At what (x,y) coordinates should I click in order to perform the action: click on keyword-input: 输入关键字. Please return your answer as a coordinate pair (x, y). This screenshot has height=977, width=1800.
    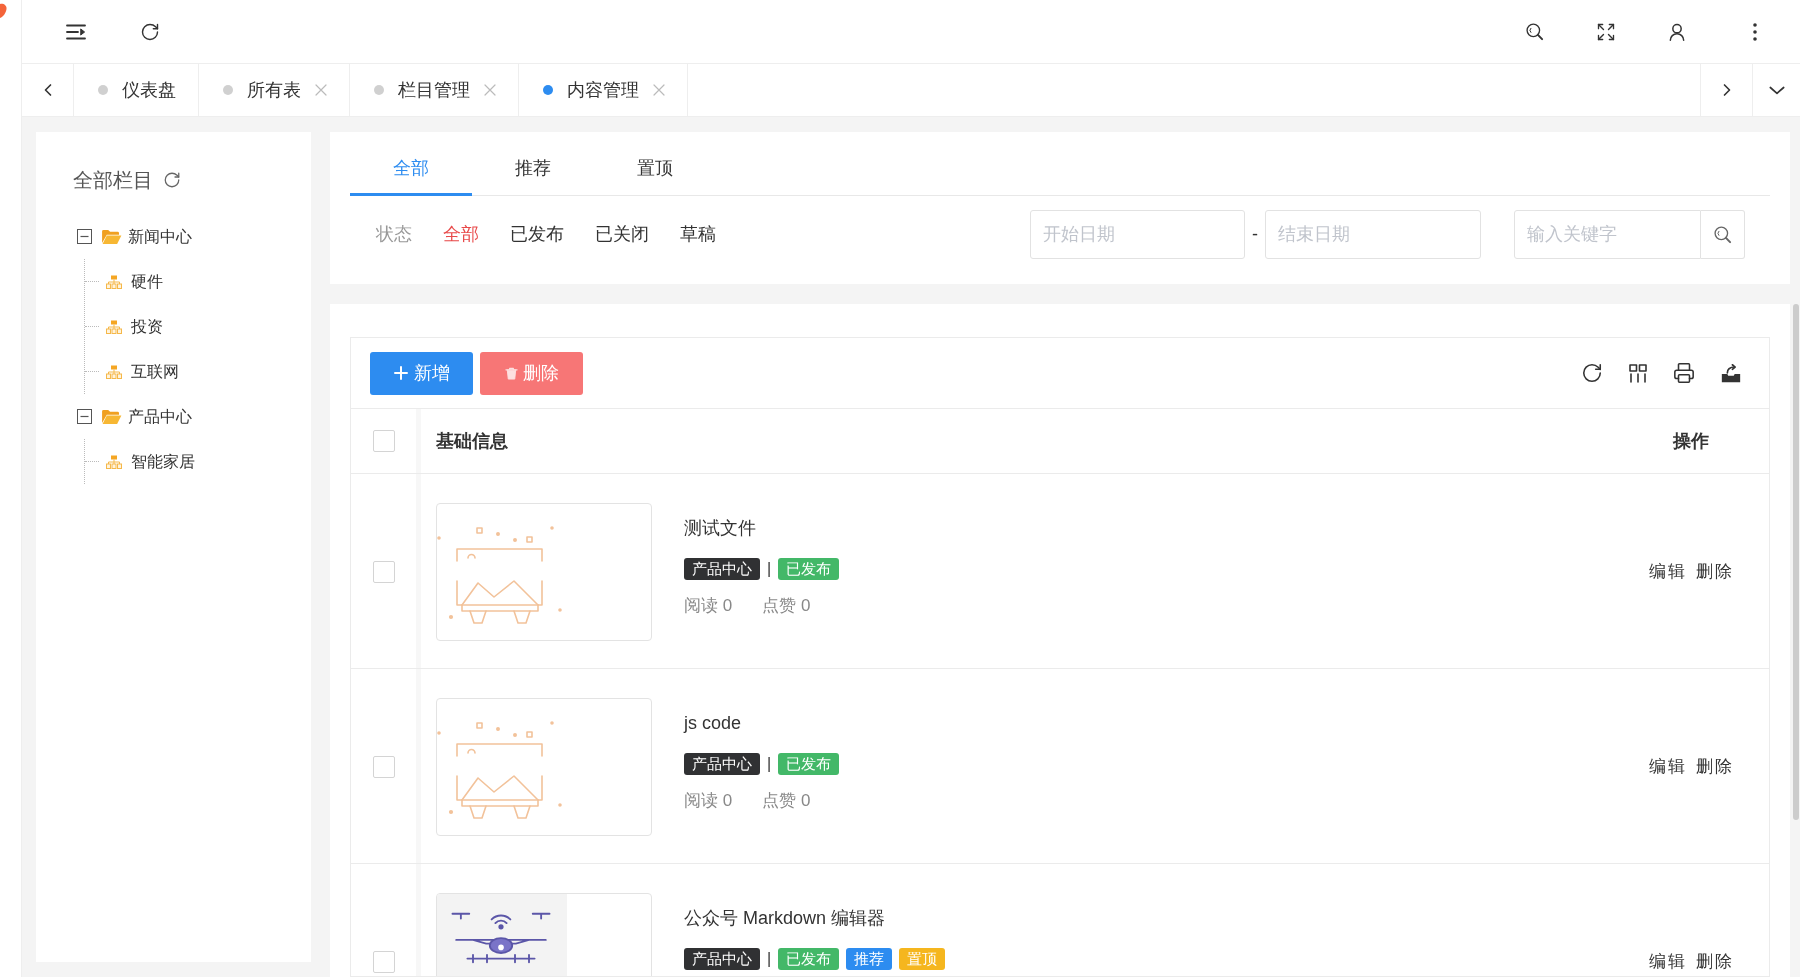
    Looking at the image, I should click on (1607, 234).